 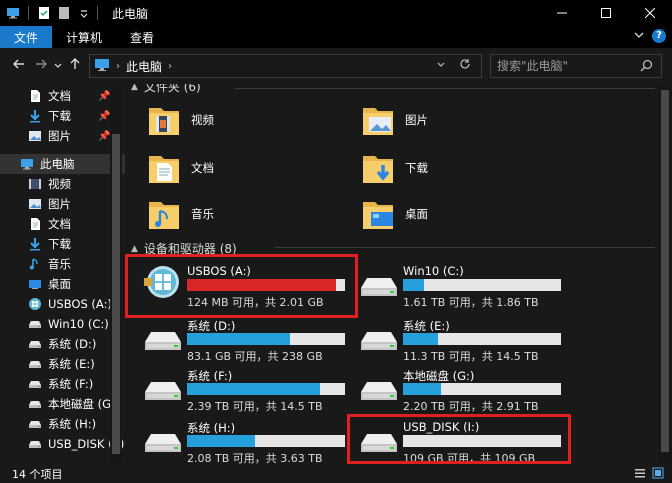 I want to click on search-input, so click(x=567, y=66).